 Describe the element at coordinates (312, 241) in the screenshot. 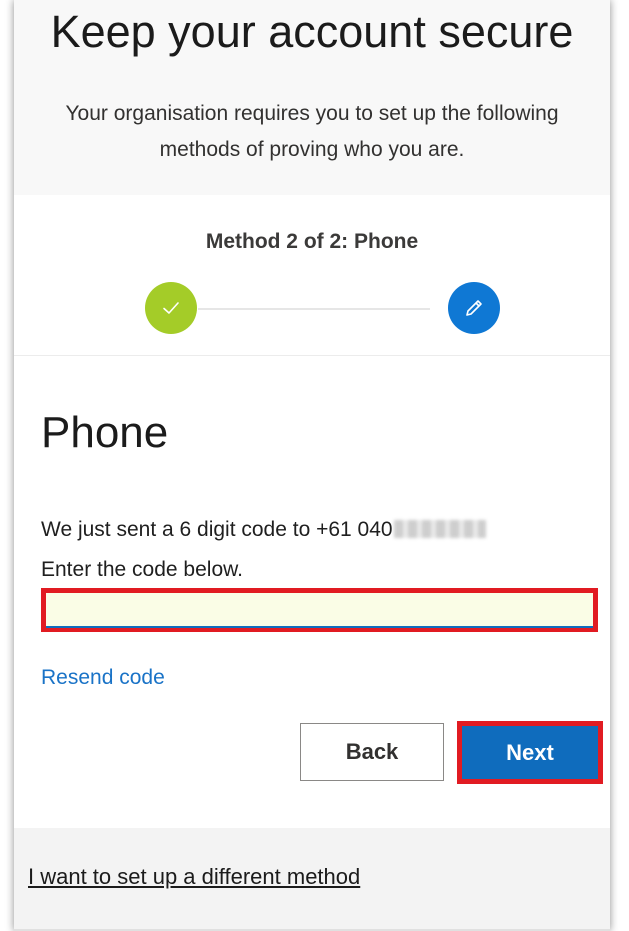

I see `step-title: Method 2 of 2: Phone` at that location.